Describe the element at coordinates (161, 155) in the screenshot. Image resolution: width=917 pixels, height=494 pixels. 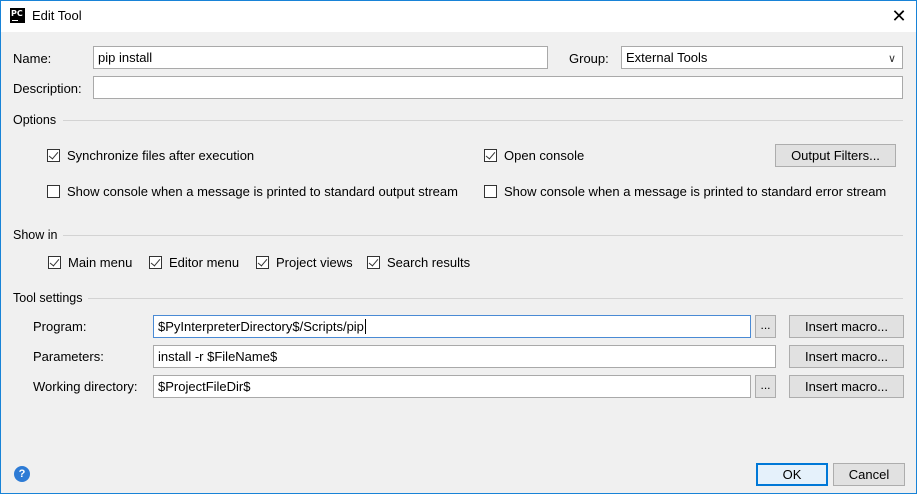
I see `sync-files-label: Synchronize files after execution` at that location.